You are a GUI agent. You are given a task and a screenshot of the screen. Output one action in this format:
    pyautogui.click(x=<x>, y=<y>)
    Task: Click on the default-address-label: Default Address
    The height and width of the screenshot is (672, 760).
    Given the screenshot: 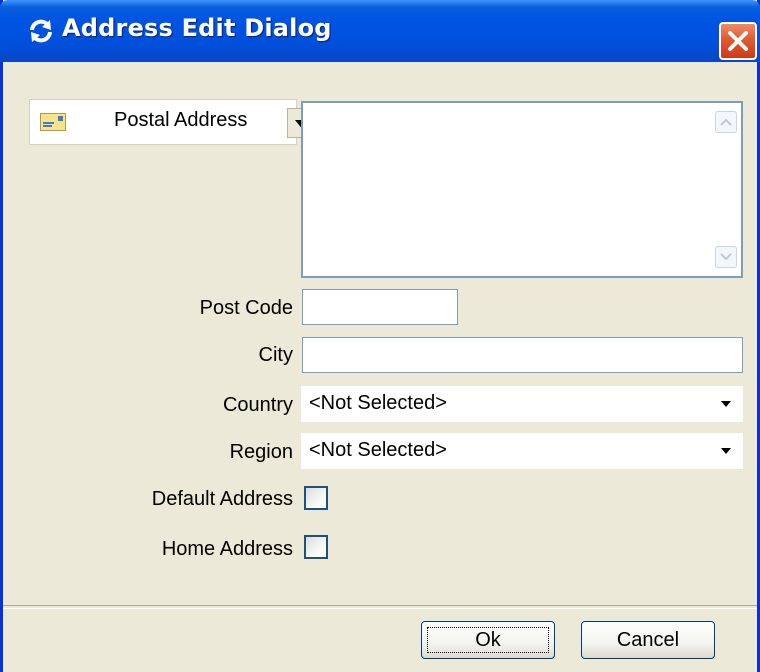 What is the action you would take?
    pyautogui.click(x=222, y=499)
    